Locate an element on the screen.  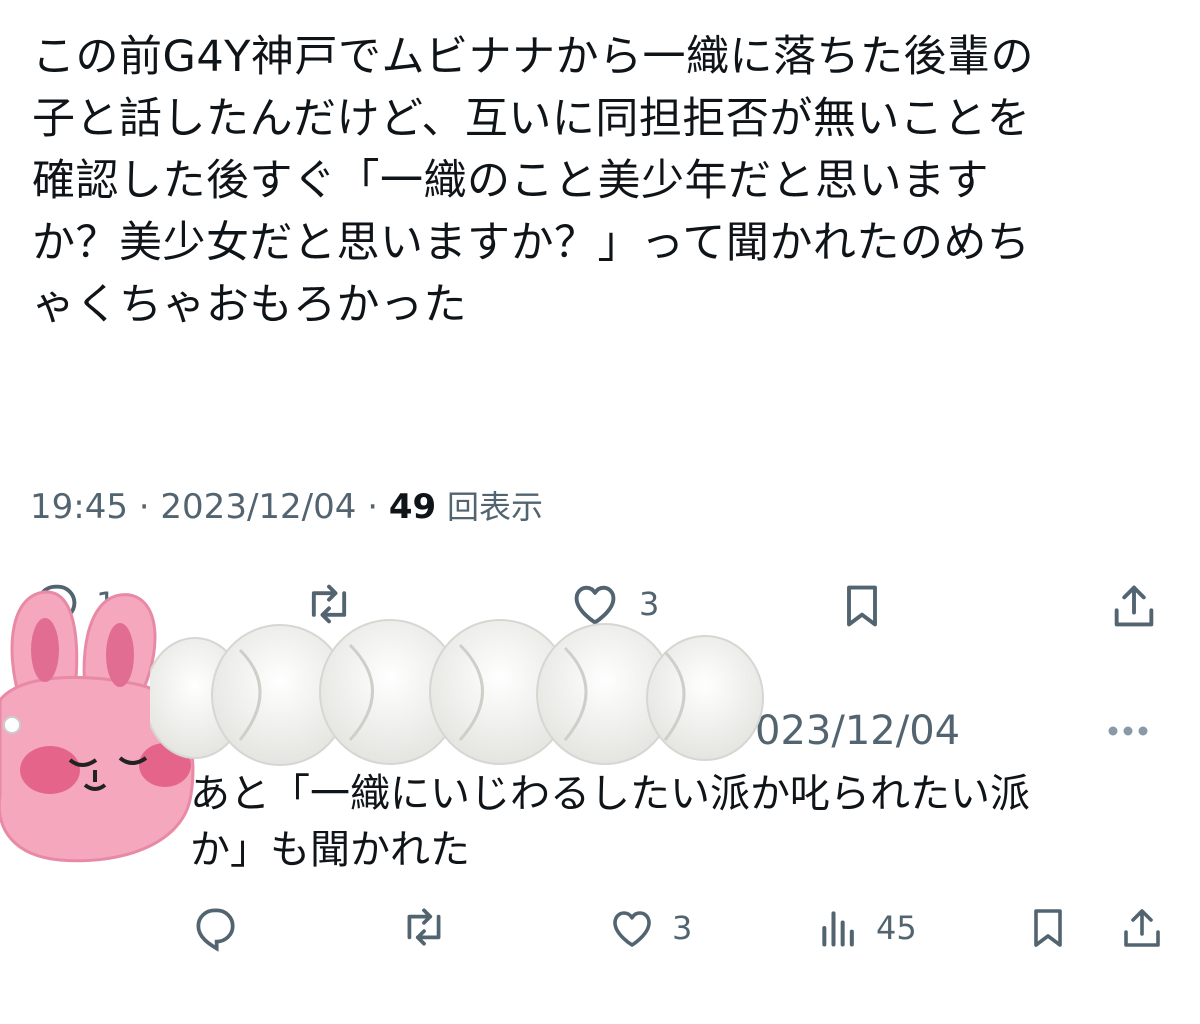
reply-action-bar: 3 45 is located at coordinates (600, 930).